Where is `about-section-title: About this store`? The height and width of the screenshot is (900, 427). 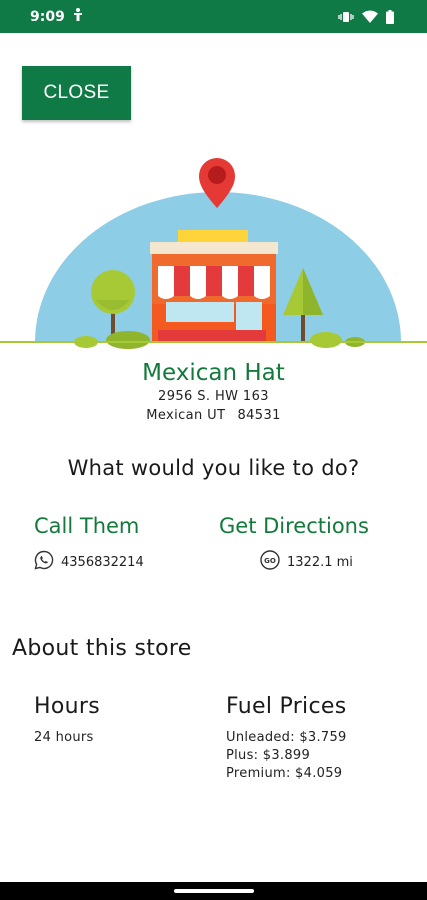
about-section-title: About this store is located at coordinates (102, 648).